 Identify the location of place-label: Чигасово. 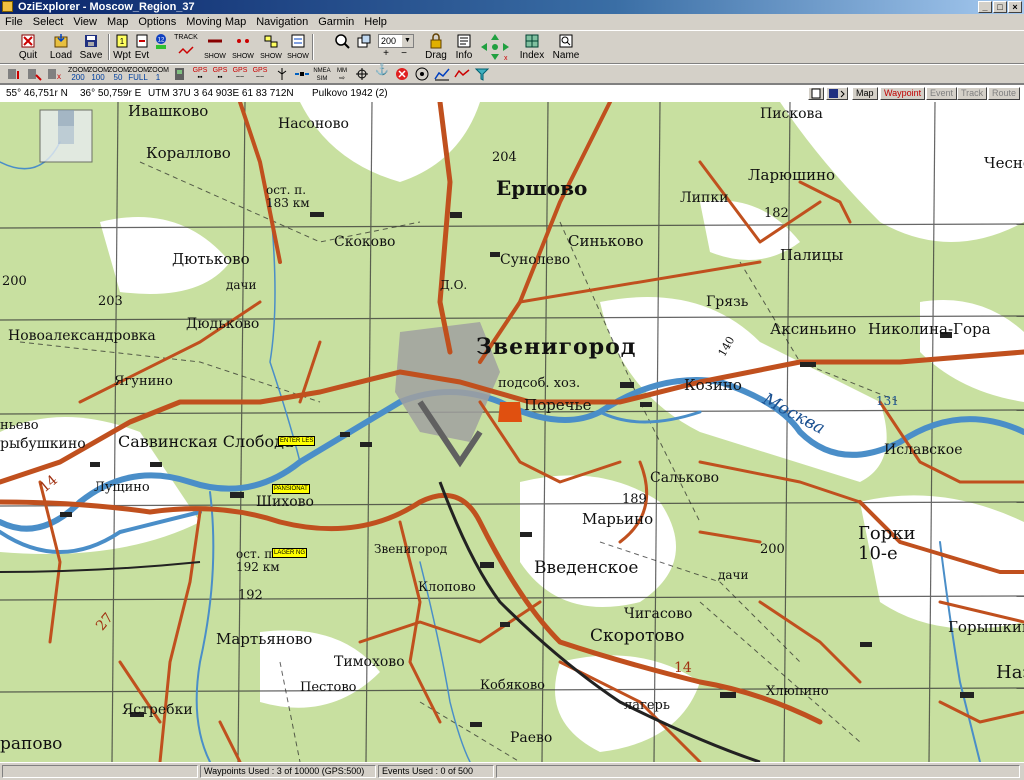
(658, 614).